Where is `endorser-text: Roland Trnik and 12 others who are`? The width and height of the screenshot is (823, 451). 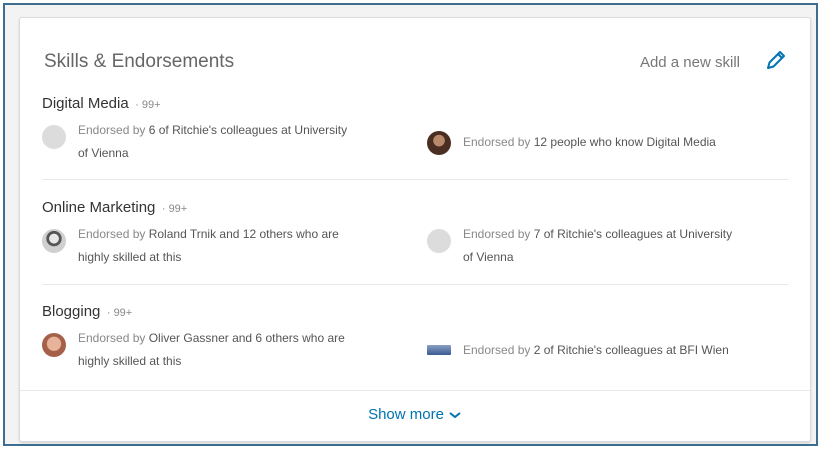 endorser-text: Roland Trnik and 12 others who are is located at coordinates (243, 234).